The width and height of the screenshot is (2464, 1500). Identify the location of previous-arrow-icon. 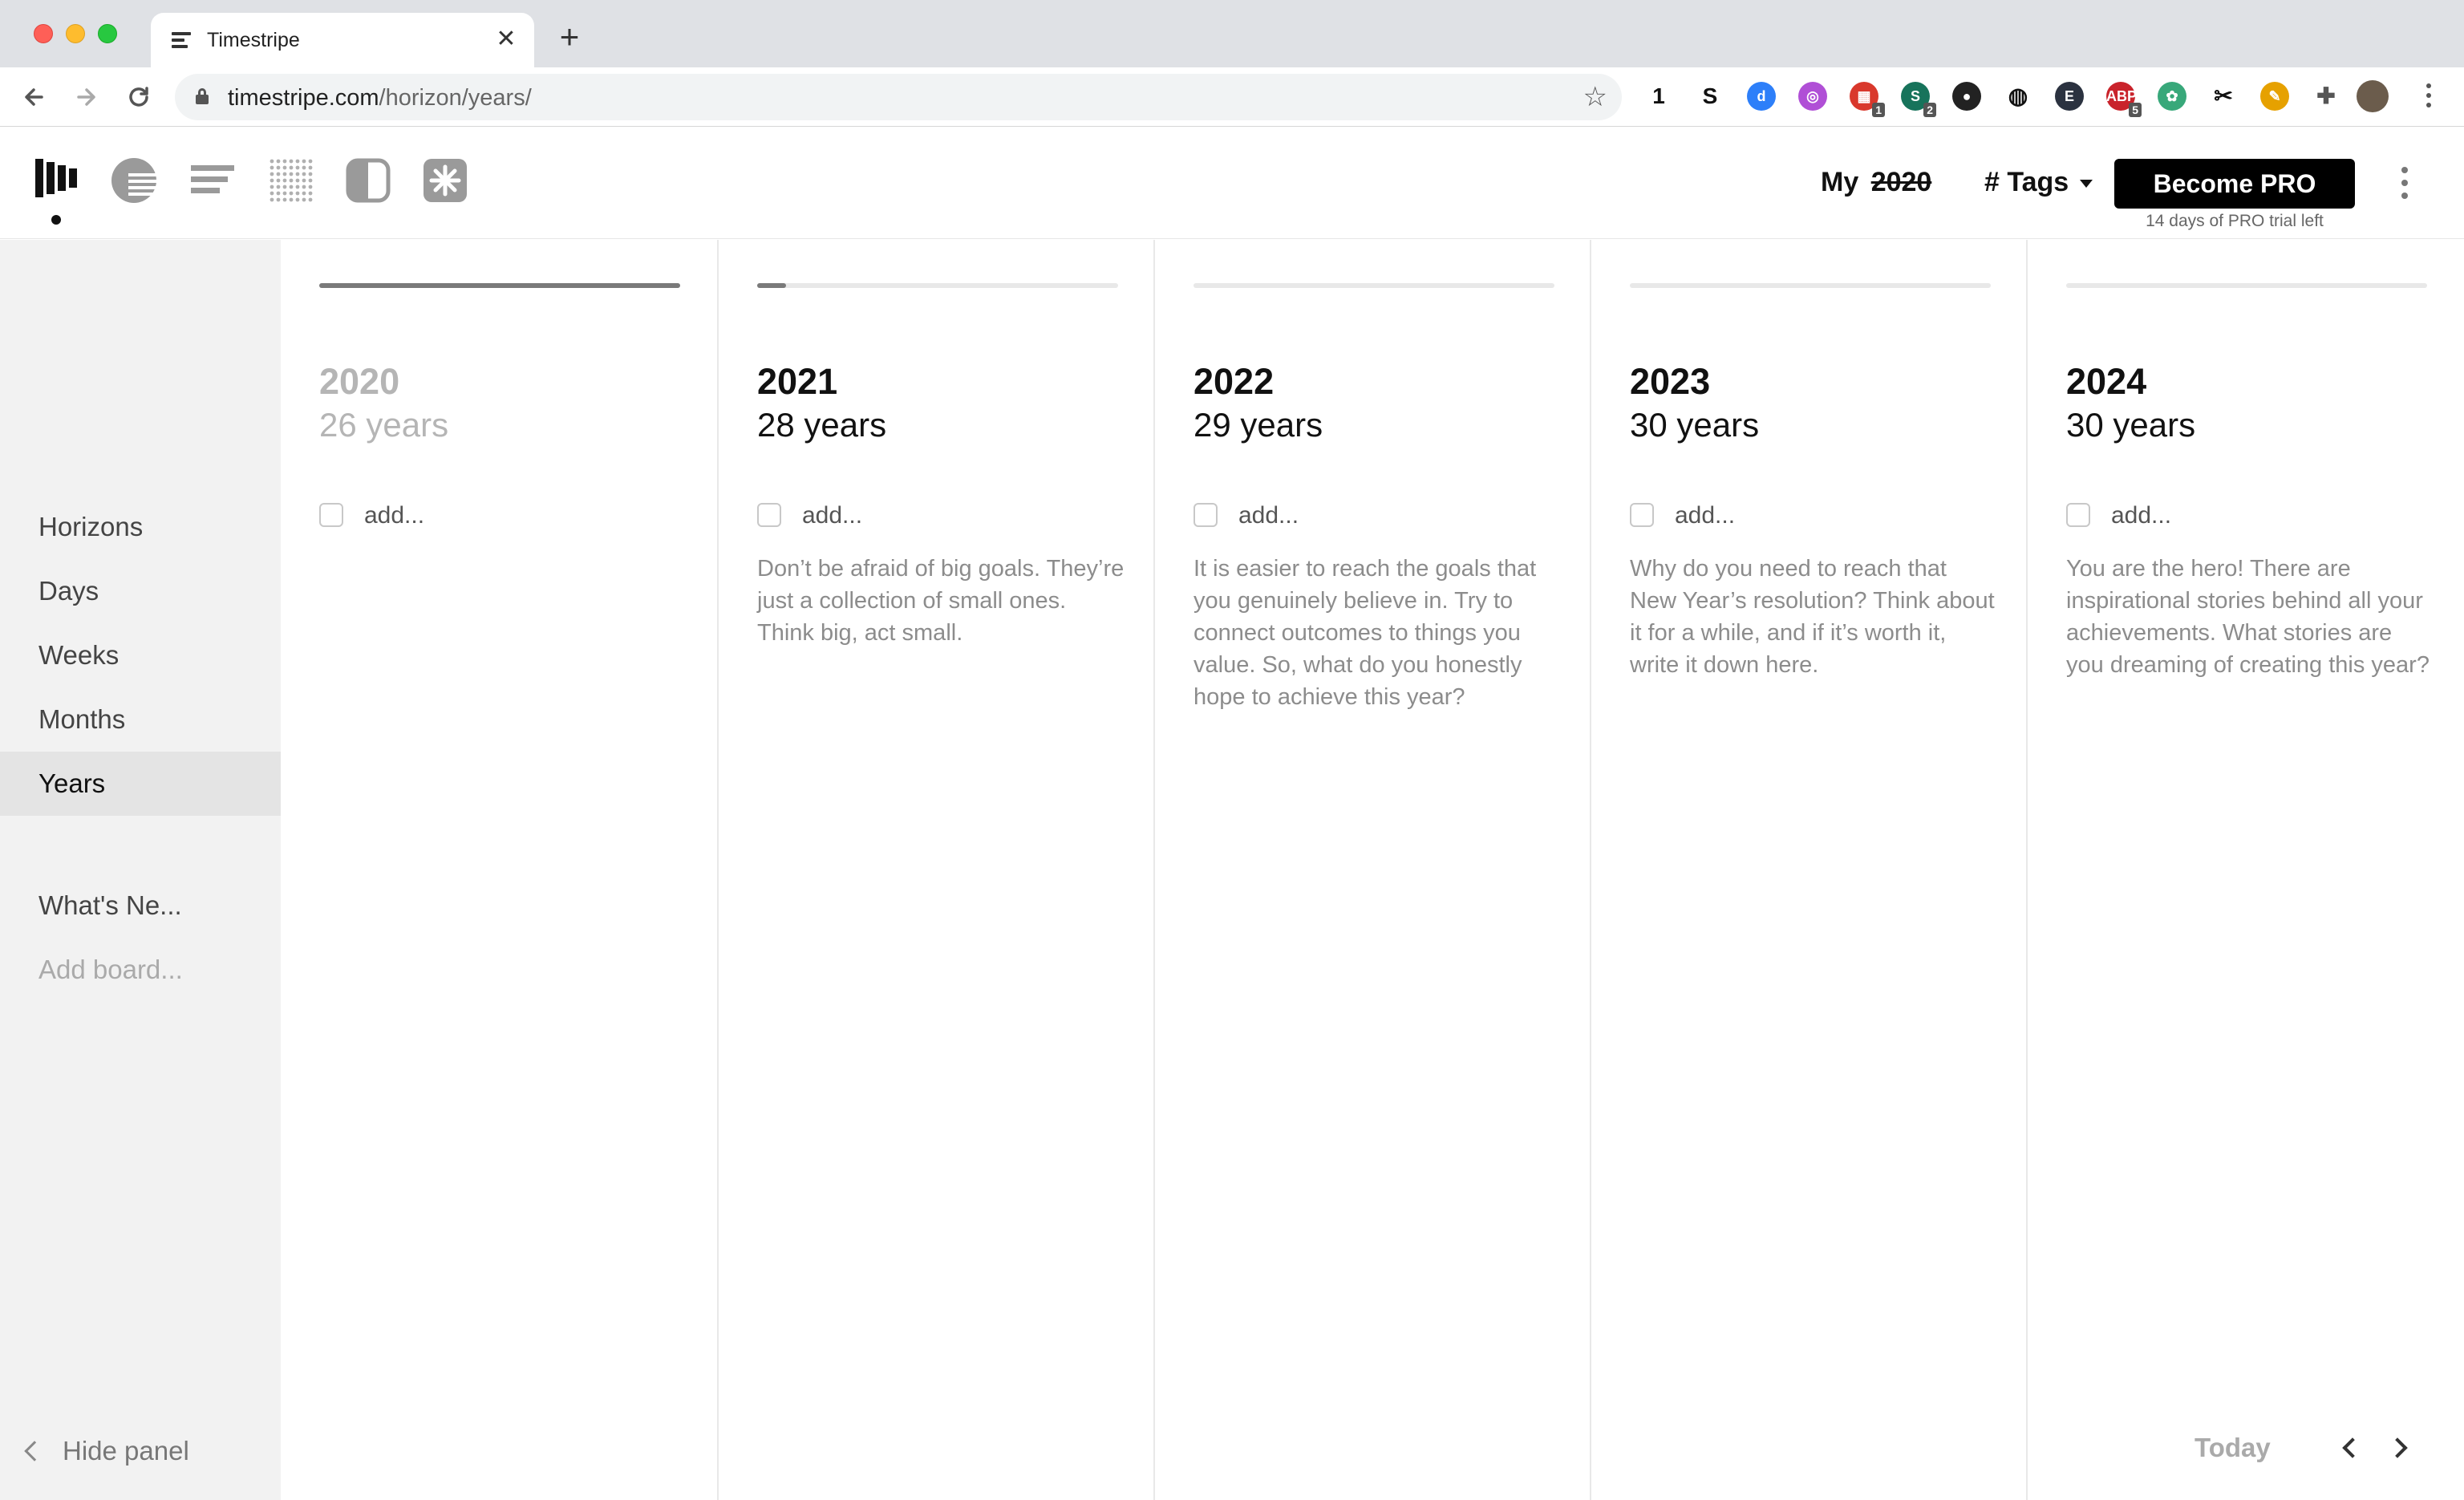
(2348, 1448).